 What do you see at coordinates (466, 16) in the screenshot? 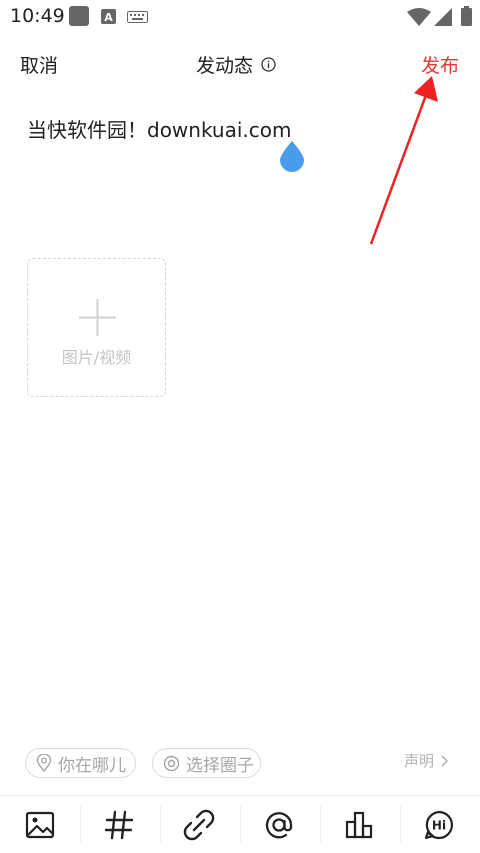
I see `battery-icon` at bounding box center [466, 16].